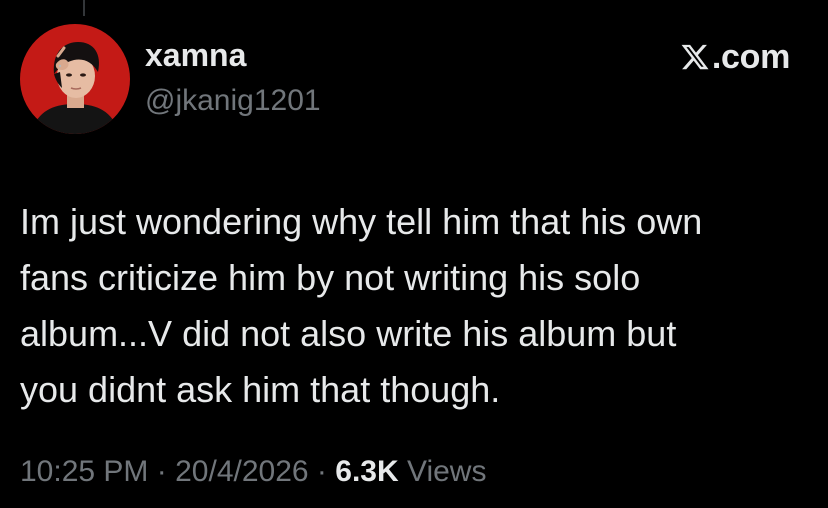 This screenshot has width=828, height=508. I want to click on tweet-meta: 10:25 PM · 20/4/2026 · 6.3K Views, so click(253, 472).